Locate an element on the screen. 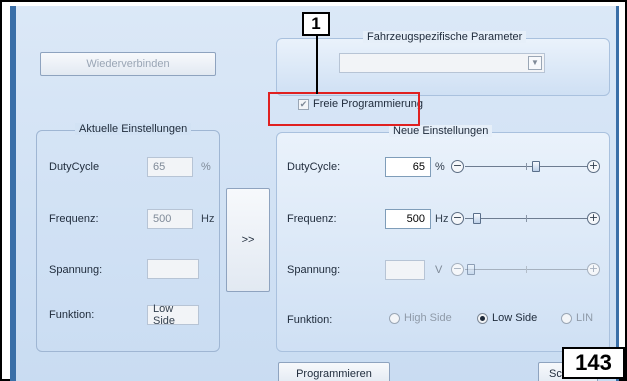  current-frequency-unit: Hz is located at coordinates (208, 219).